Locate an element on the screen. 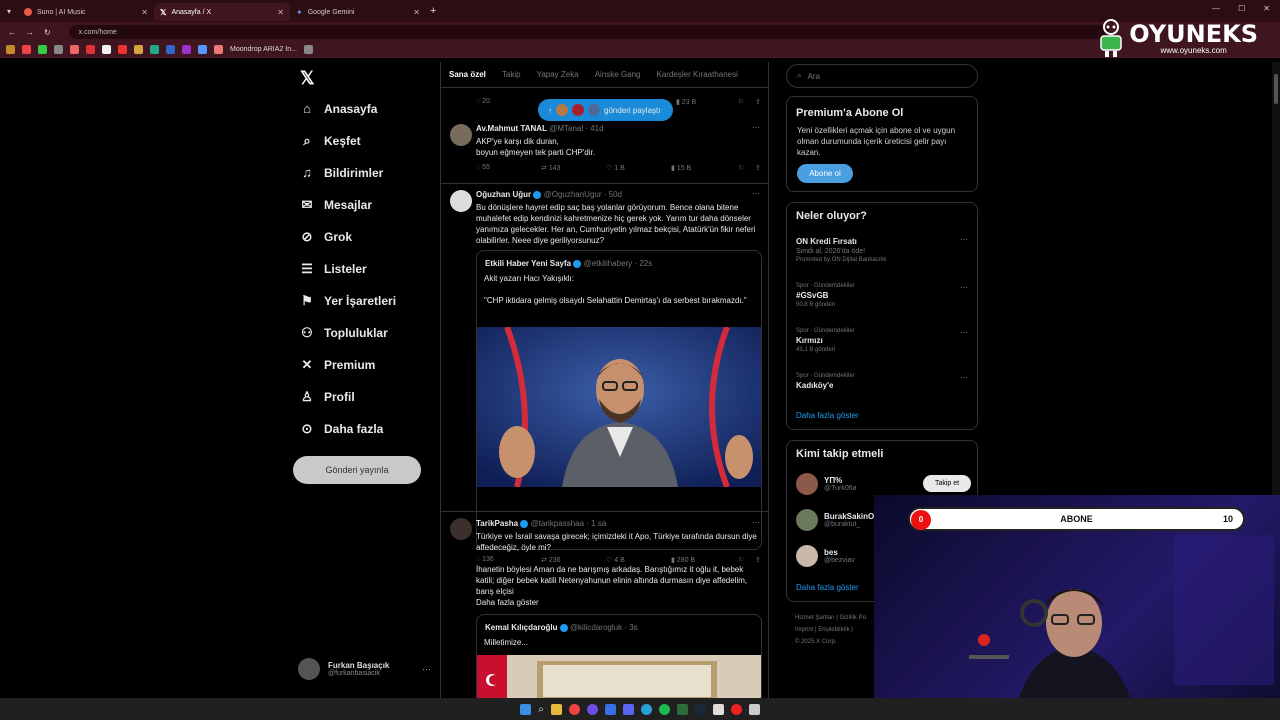 The height and width of the screenshot is (720, 1280). nav-item-notifications: ♫ Bildirimler is located at coordinates (341, 173).